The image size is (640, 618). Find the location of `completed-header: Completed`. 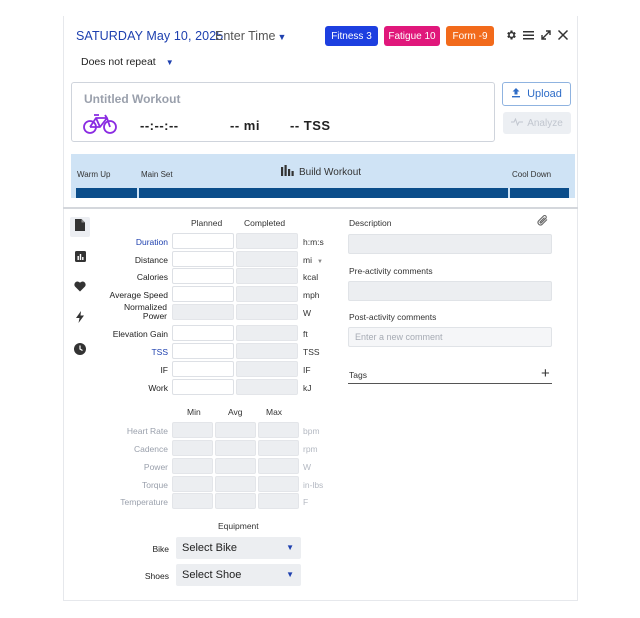

completed-header: Completed is located at coordinates (265, 223).